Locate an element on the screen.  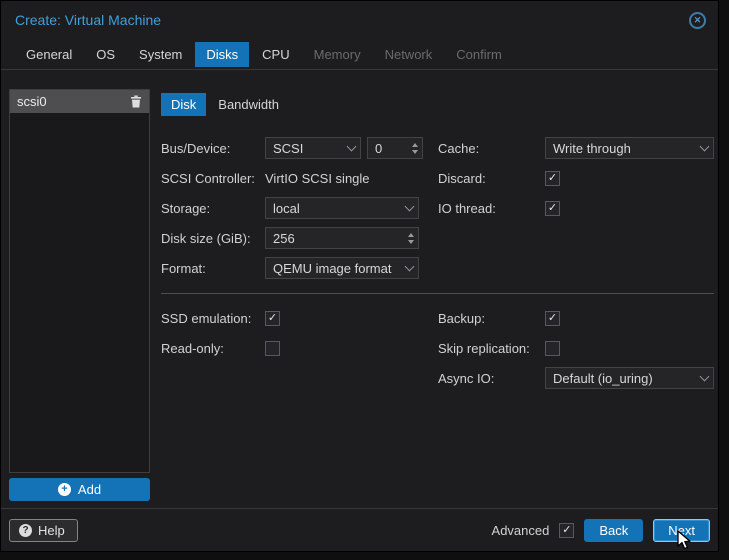
storage-label: Storage: is located at coordinates (186, 208).